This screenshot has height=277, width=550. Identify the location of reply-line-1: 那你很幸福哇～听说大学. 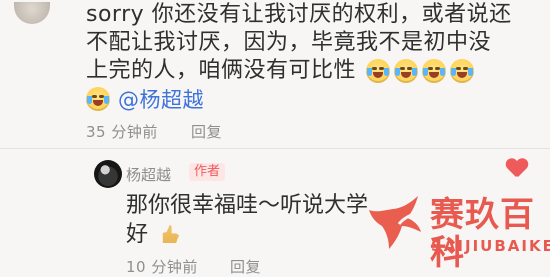
(247, 205).